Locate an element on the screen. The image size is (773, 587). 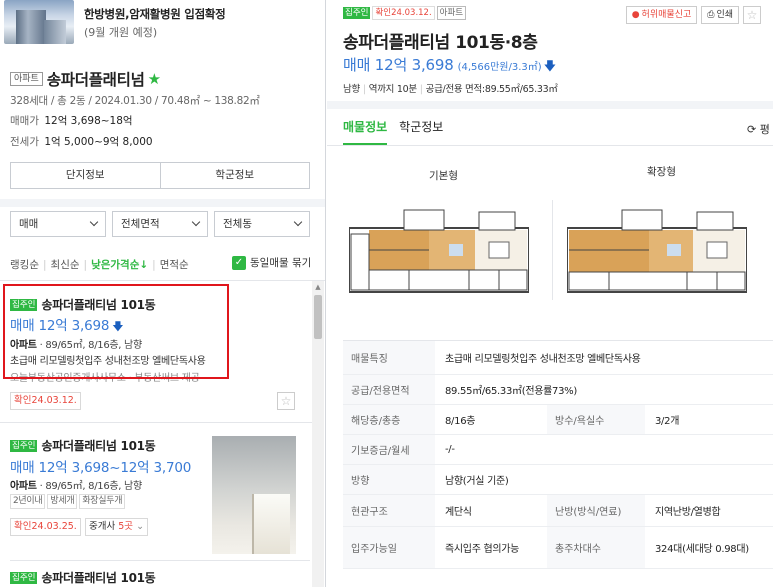
unit-toggle-button: ⟳ 평 is located at coordinates (758, 129).